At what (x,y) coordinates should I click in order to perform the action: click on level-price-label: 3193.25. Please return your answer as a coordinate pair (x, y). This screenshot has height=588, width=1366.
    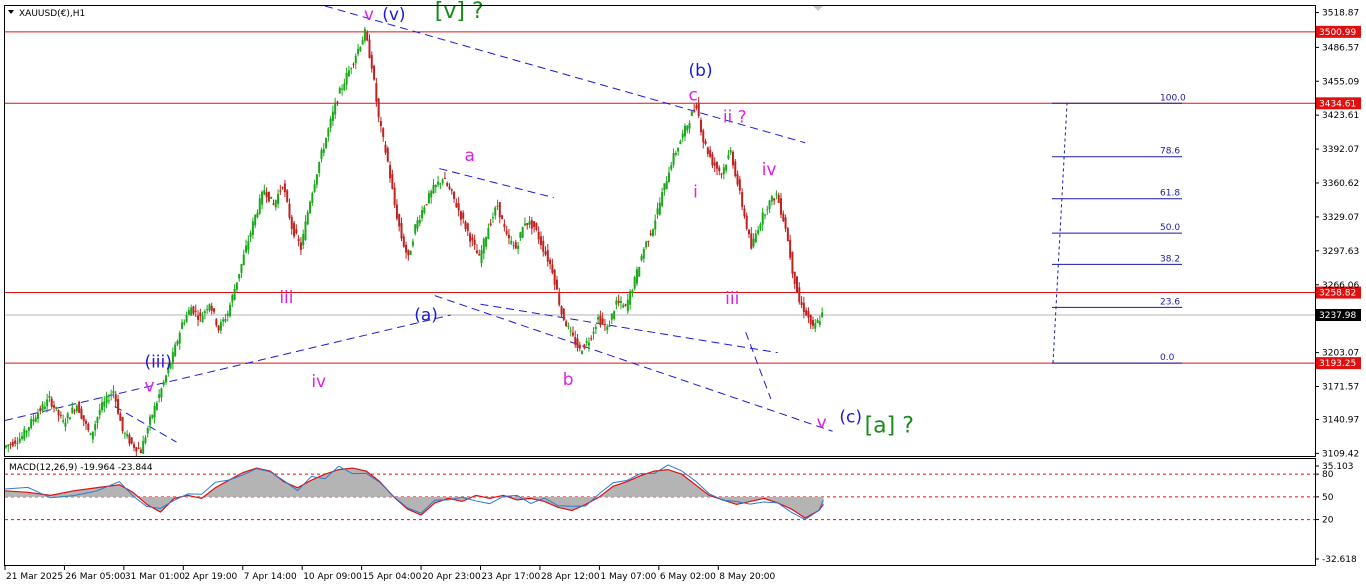
    Looking at the image, I should click on (1337, 364).